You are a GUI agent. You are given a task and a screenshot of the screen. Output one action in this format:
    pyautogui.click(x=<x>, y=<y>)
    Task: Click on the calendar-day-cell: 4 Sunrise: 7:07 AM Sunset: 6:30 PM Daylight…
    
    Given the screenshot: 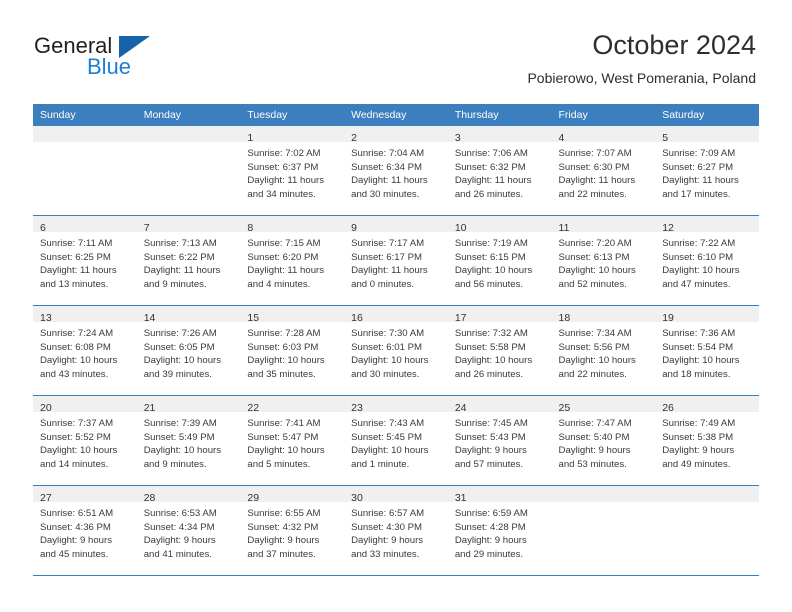 What is the action you would take?
    pyautogui.click(x=603, y=171)
    